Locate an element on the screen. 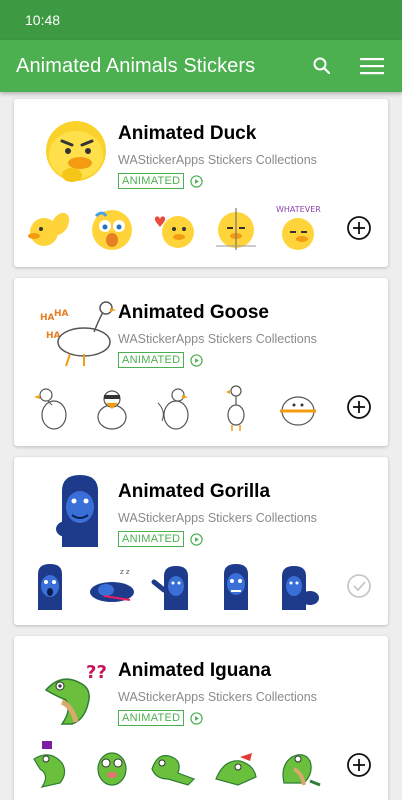 Image resolution: width=402 pixels, height=800 pixels. sticker-preview-row: WHATEVER is located at coordinates (174, 228).